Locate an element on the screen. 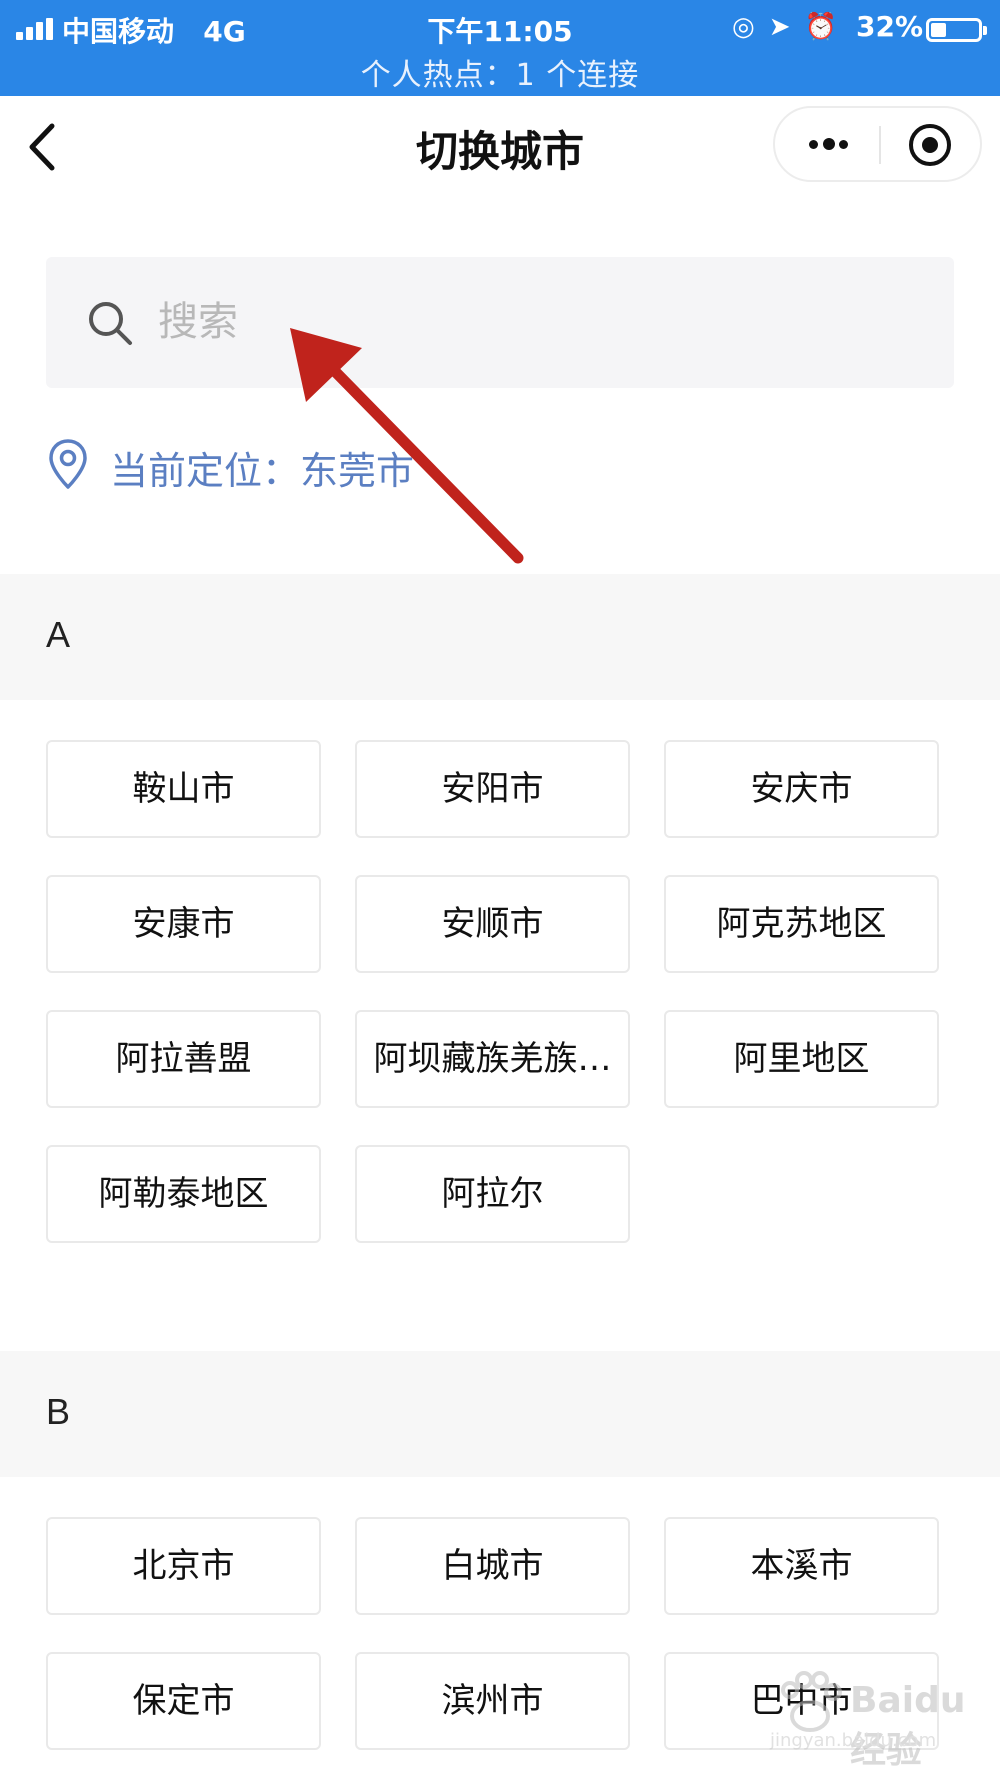 Image resolution: width=1000 pixels, height=1778 pixels. location-pin-icon is located at coordinates (68, 464).